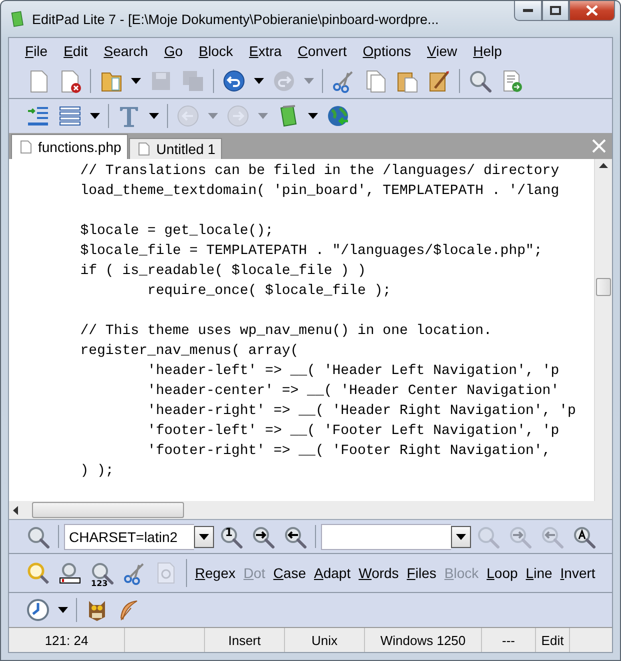 The image size is (621, 661). I want to click on status-cell: 121: 24, so click(67, 640).